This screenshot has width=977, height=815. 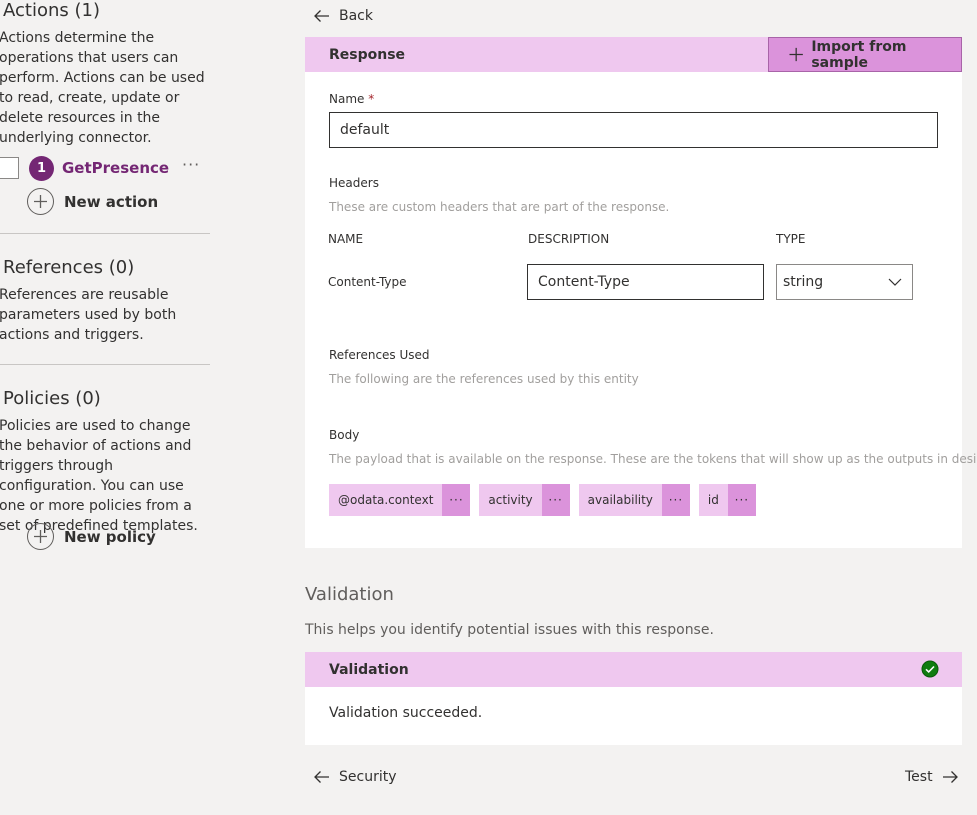 I want to click on token-label: activity, so click(x=510, y=500).